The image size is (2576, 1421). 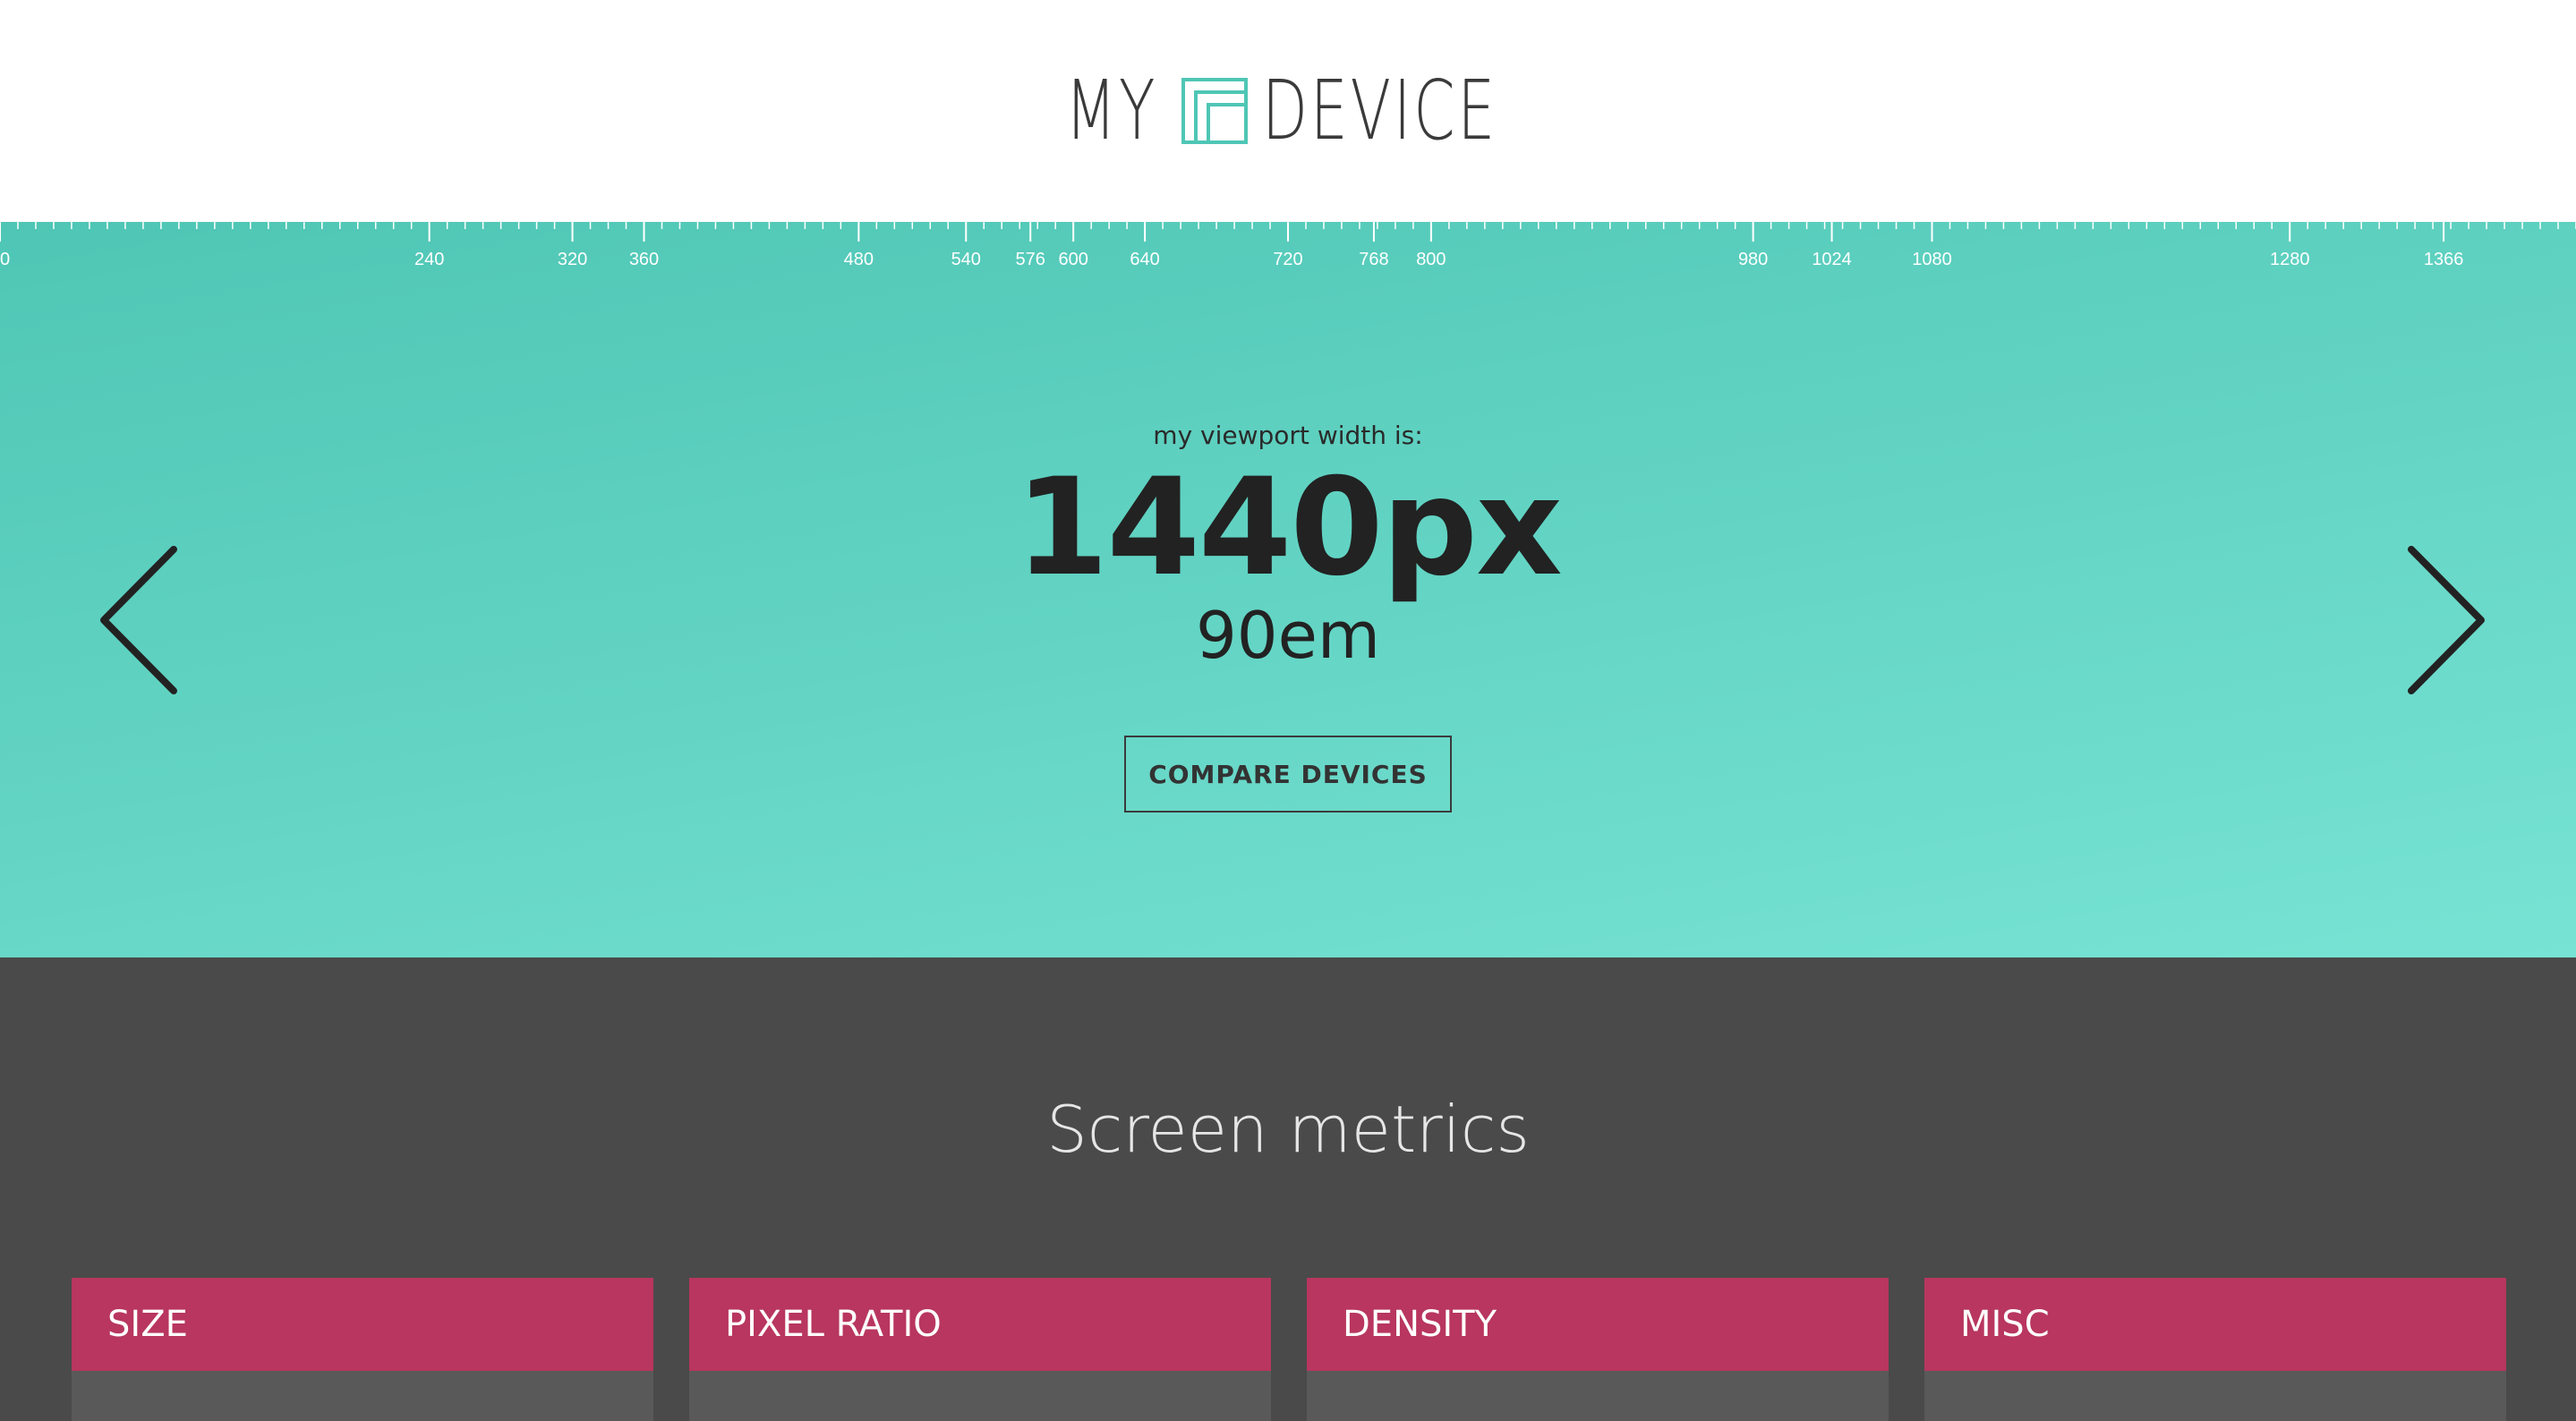 What do you see at coordinates (1287, 259) in the screenshot?
I see `ruler-label: 720` at bounding box center [1287, 259].